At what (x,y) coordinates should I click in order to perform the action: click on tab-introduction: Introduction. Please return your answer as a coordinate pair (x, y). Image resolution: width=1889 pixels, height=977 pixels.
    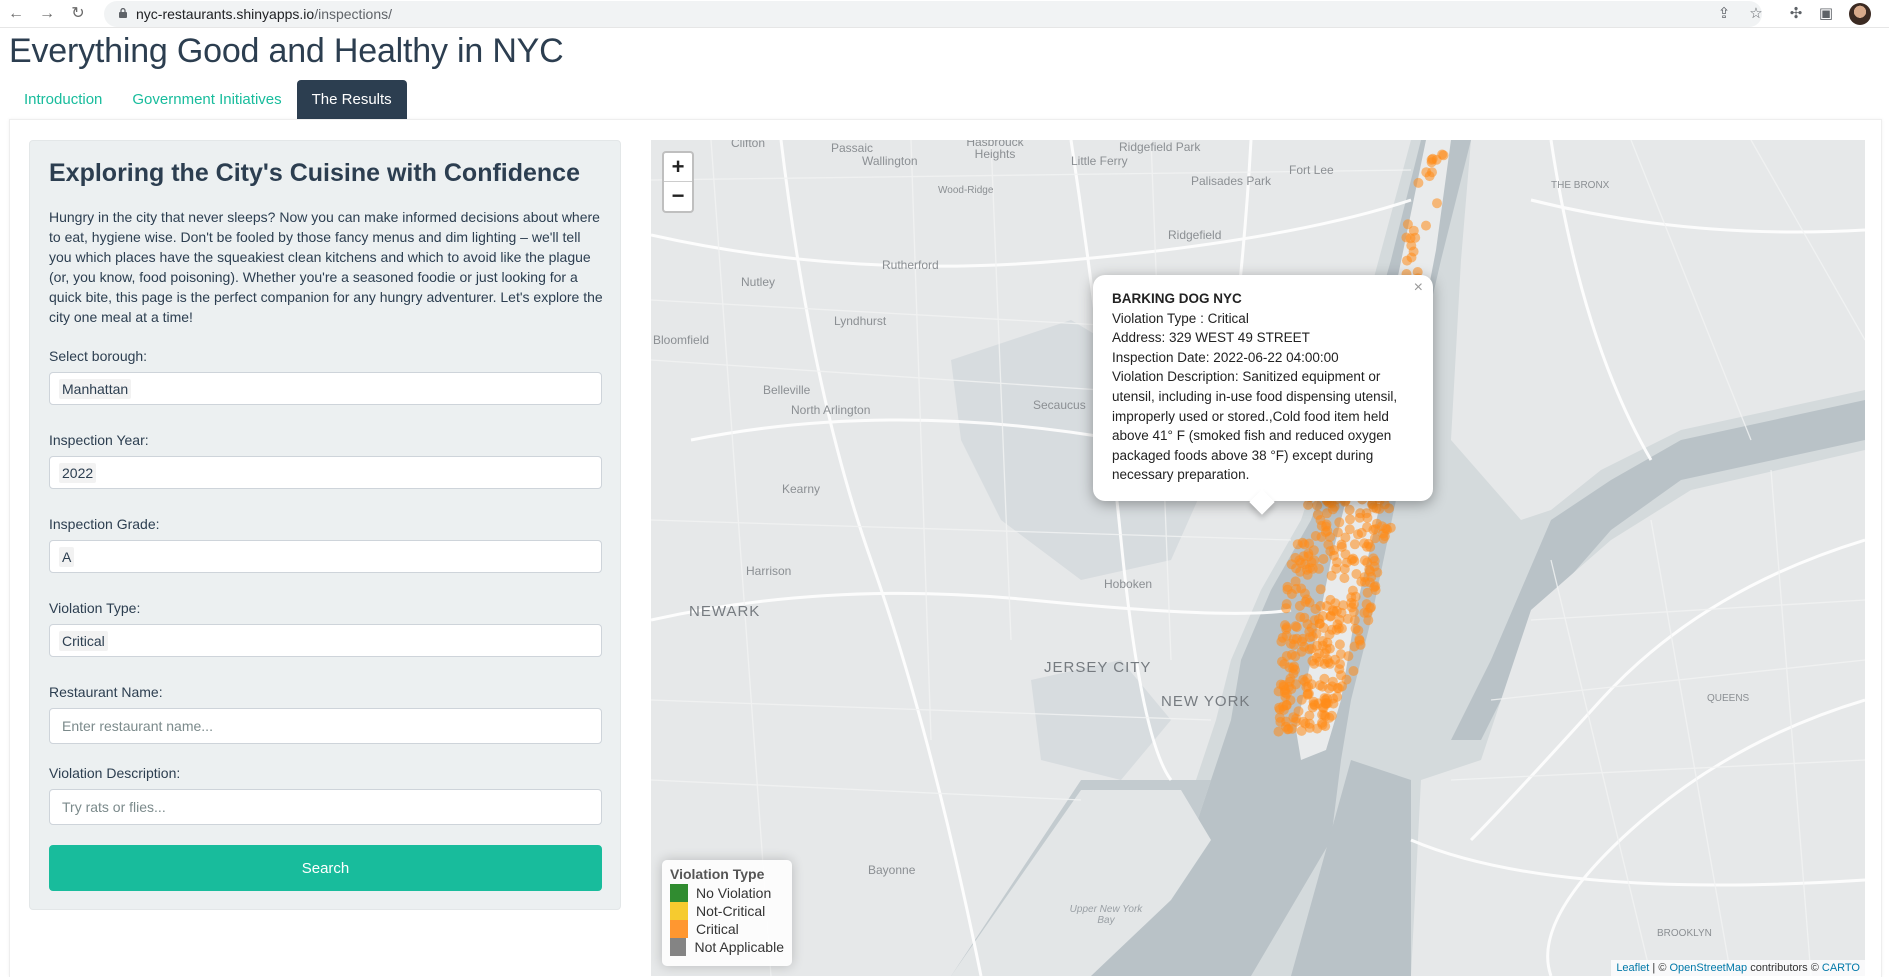
    Looking at the image, I should click on (63, 100).